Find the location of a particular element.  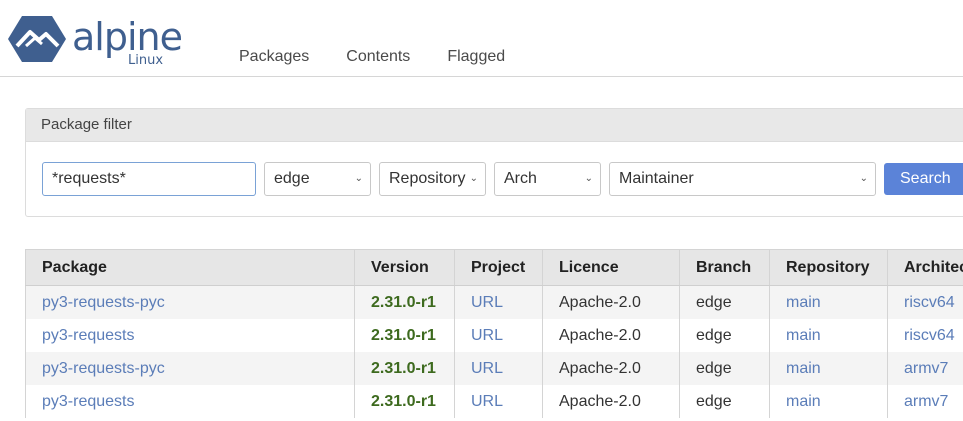

column-header-version: Version is located at coordinates (404, 267).